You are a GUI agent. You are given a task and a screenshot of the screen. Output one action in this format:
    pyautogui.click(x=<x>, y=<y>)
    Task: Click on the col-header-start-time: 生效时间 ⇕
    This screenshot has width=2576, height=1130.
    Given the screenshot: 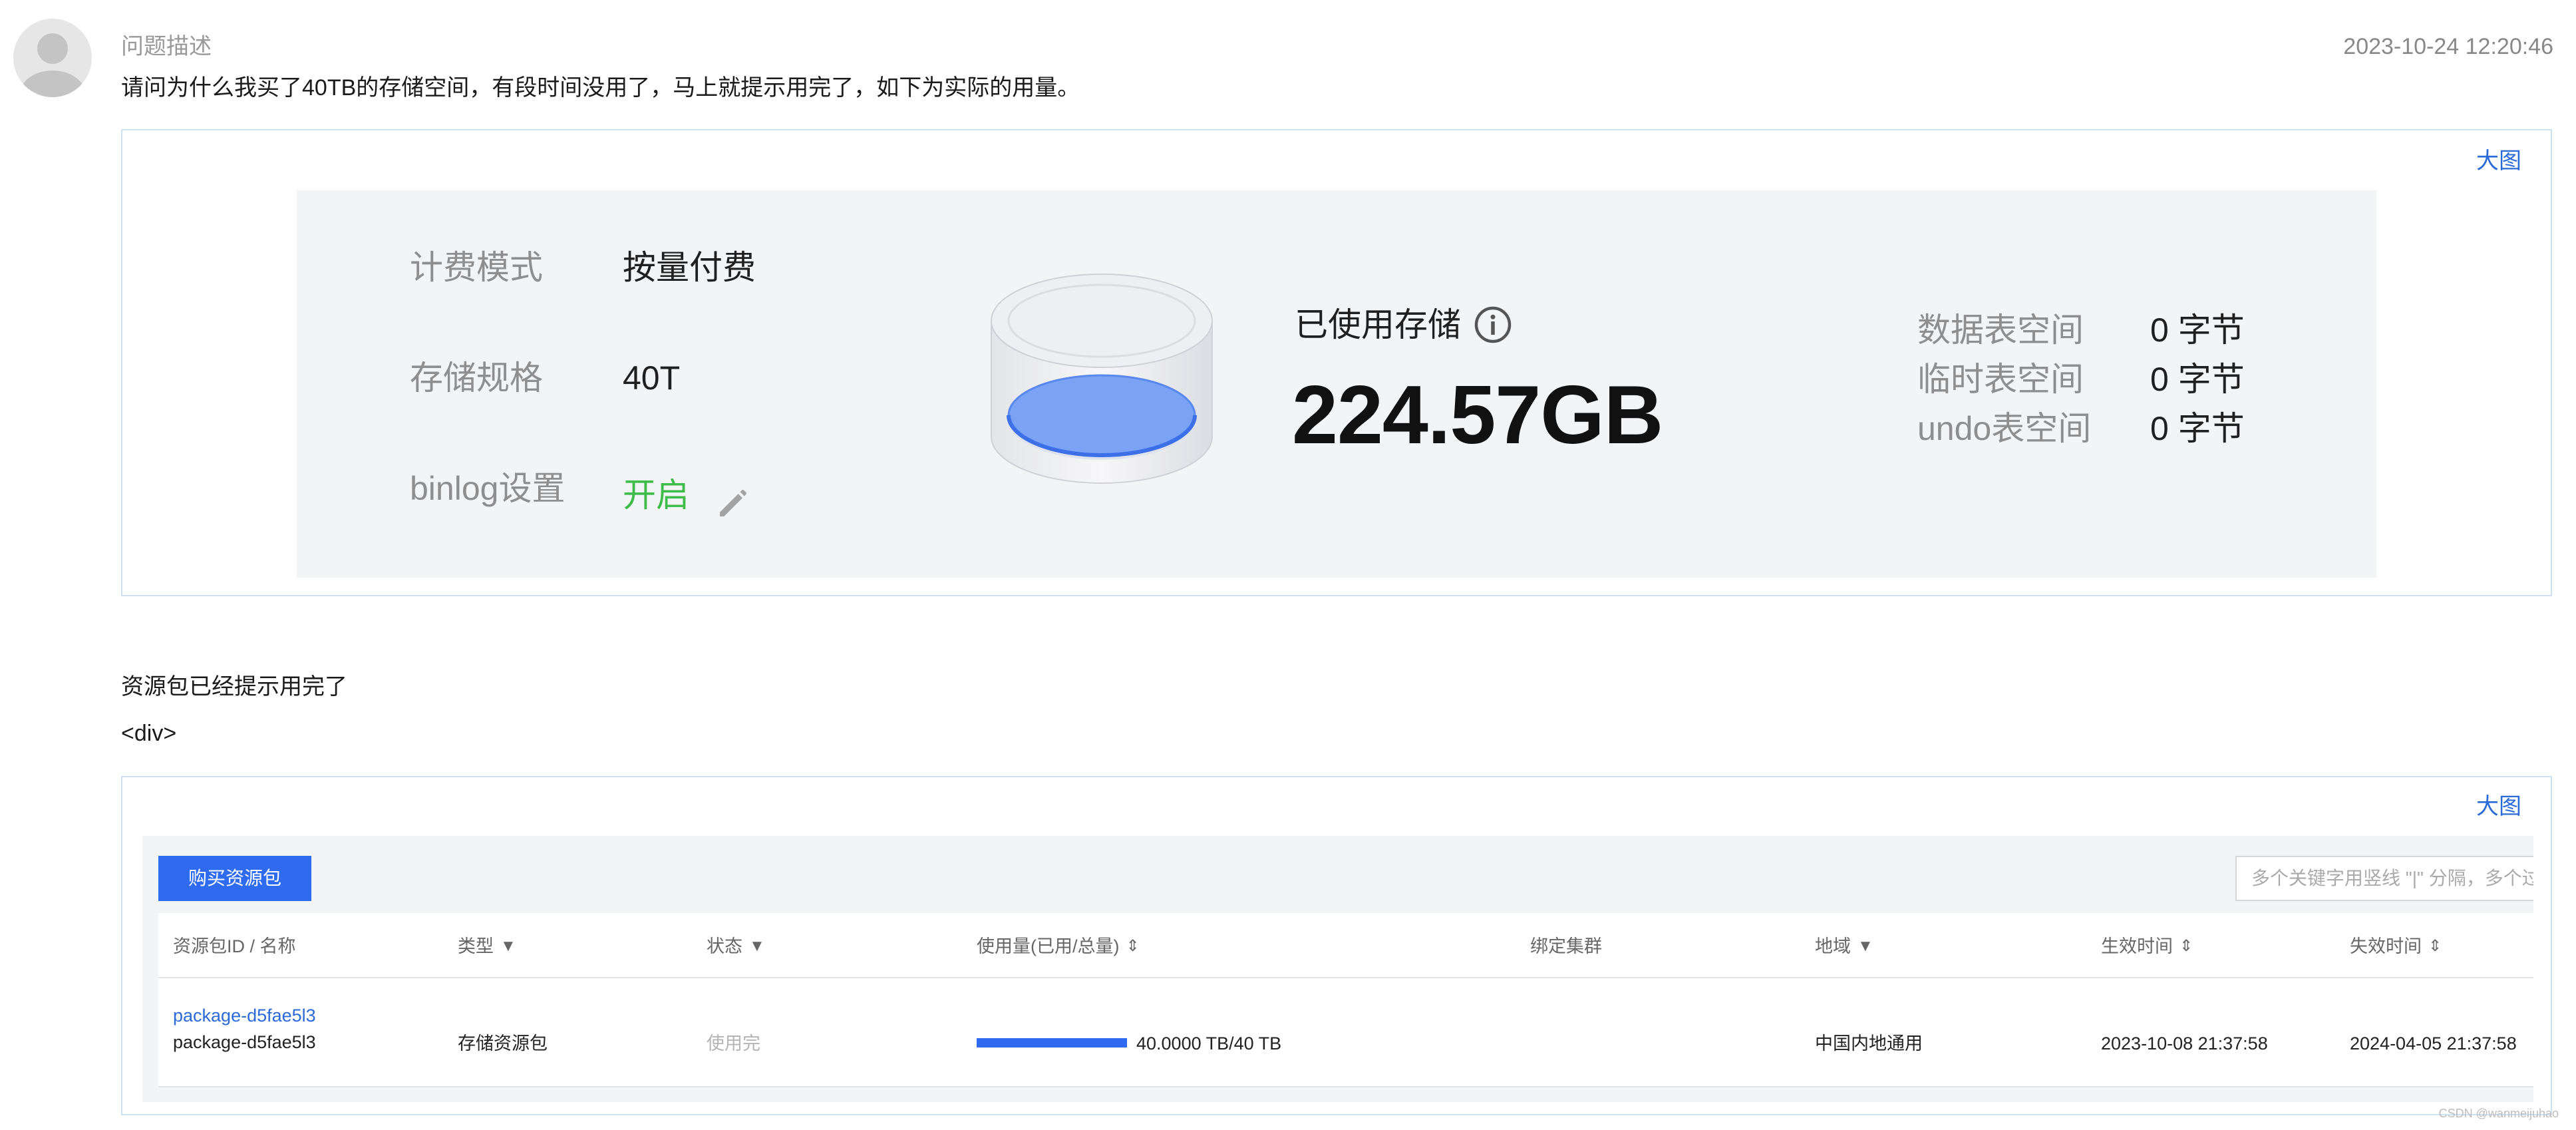 What is the action you would take?
    pyautogui.click(x=2147, y=946)
    